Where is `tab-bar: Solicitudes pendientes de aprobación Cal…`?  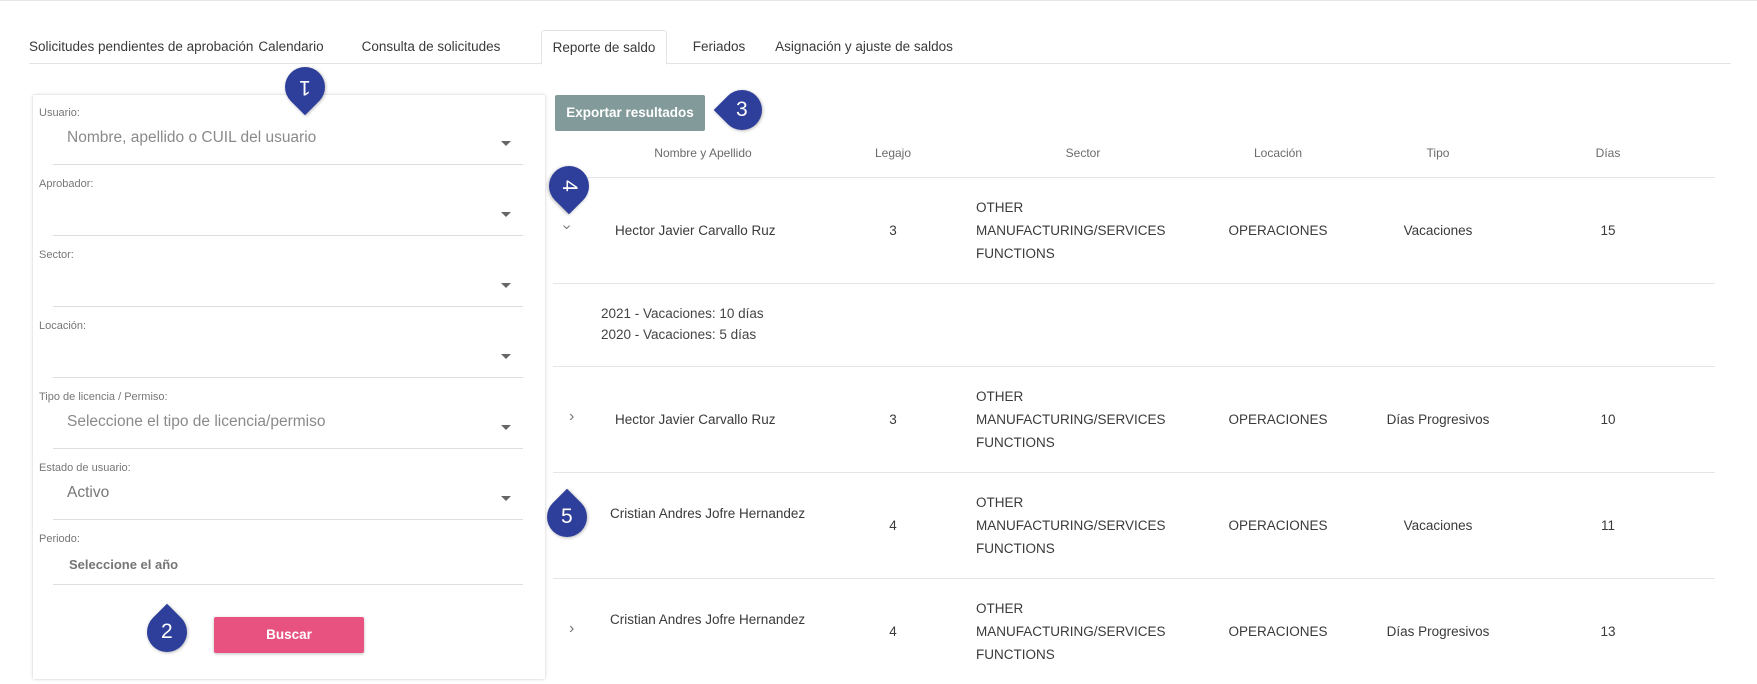
tab-bar: Solicitudes pendientes de aprobación Cal… is located at coordinates (880, 47).